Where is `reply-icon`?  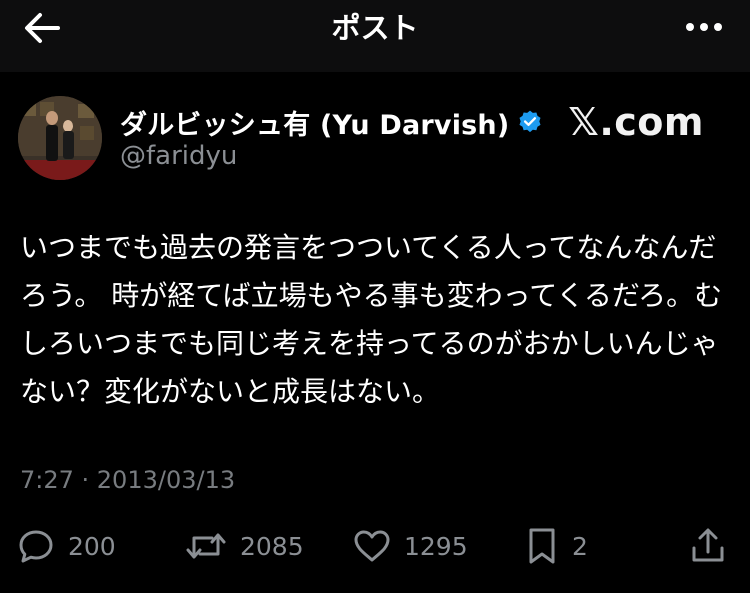 reply-icon is located at coordinates (36, 546).